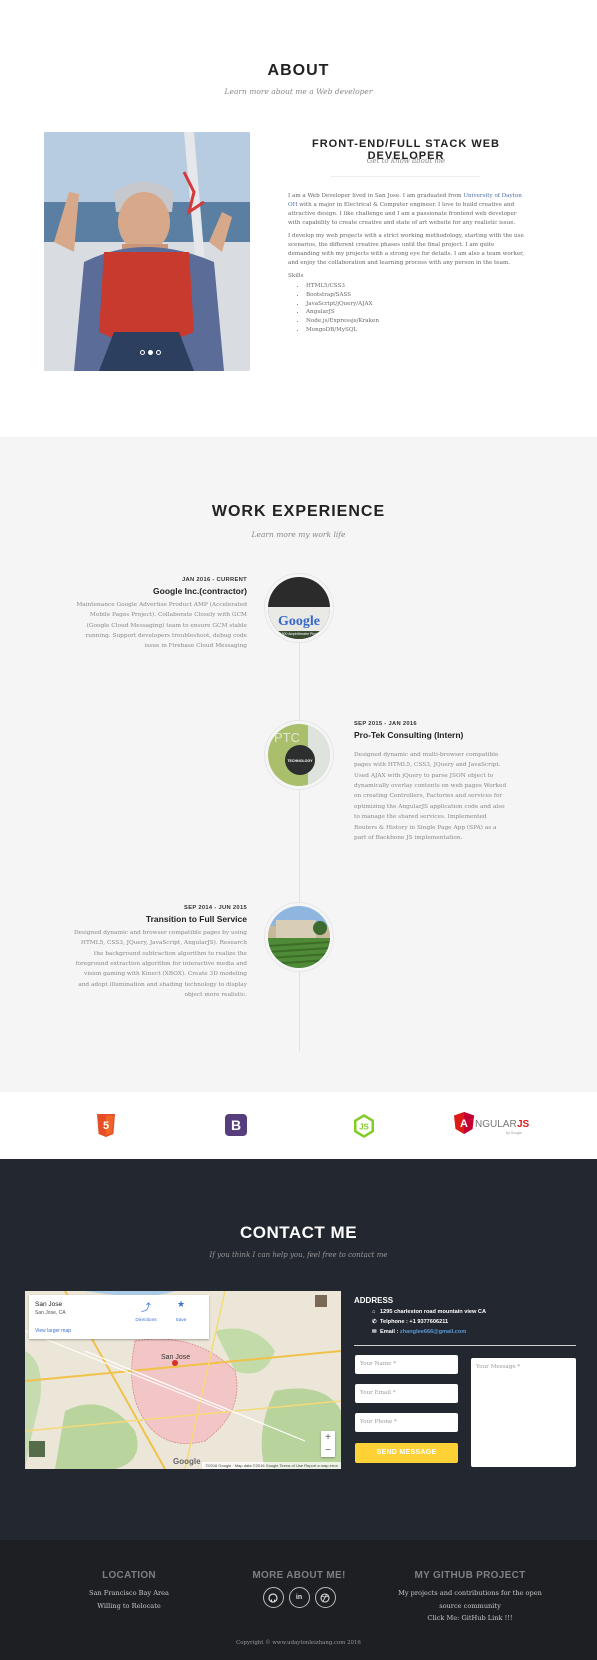 The image size is (597, 1660). I want to click on about-title: ABOUT, so click(298, 70).